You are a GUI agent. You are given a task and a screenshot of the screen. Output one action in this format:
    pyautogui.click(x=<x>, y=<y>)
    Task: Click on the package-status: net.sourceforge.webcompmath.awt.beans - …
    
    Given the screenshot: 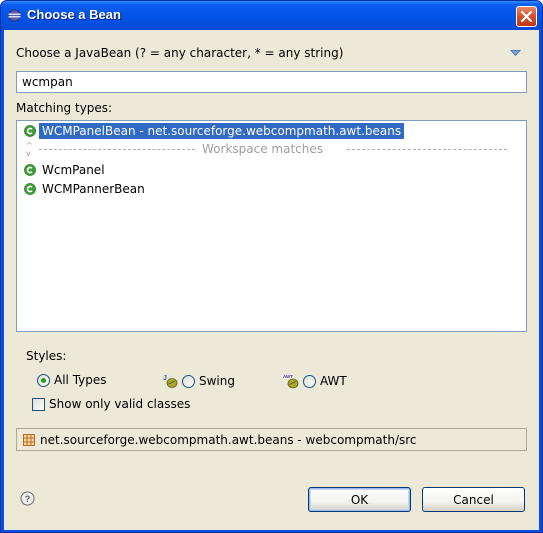 What is the action you would take?
    pyautogui.click(x=271, y=439)
    